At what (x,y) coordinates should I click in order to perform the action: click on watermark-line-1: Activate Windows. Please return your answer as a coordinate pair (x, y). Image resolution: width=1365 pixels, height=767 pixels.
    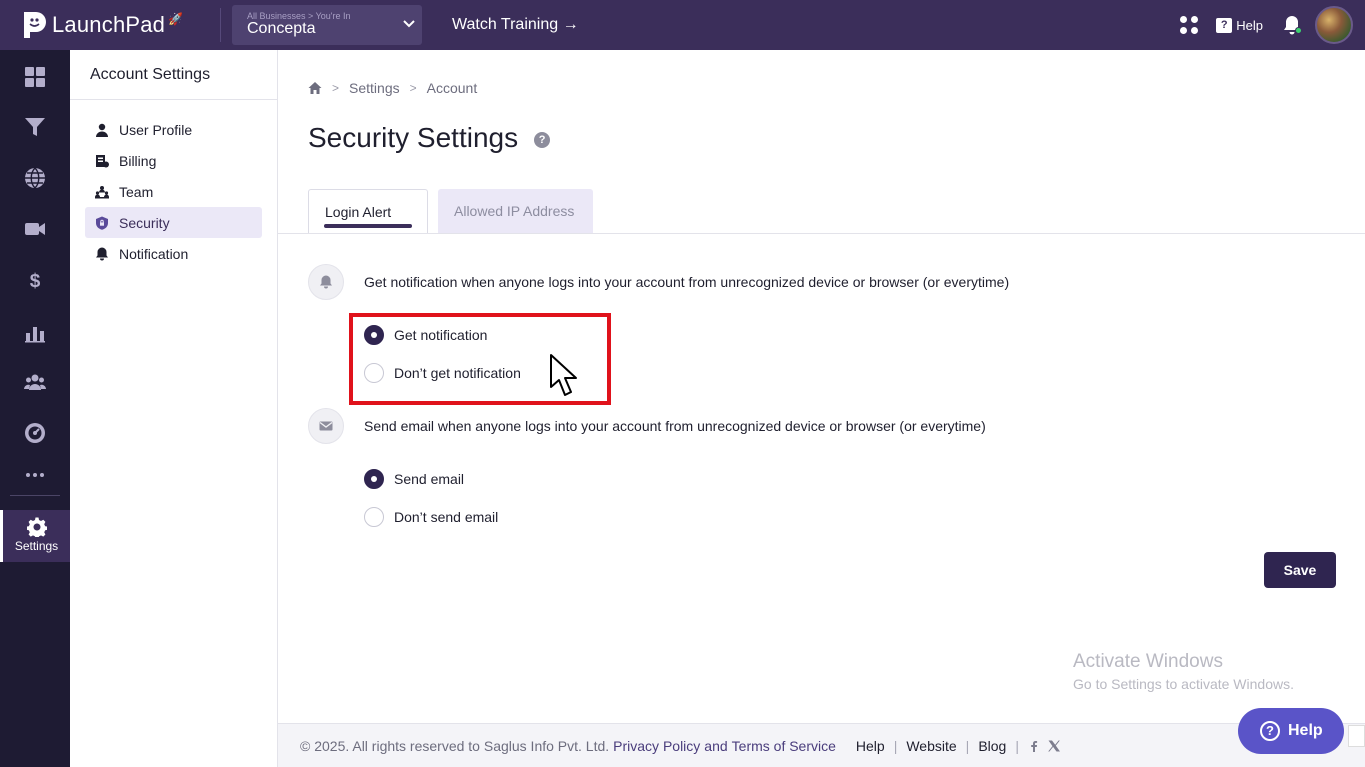
    Looking at the image, I should click on (1148, 661).